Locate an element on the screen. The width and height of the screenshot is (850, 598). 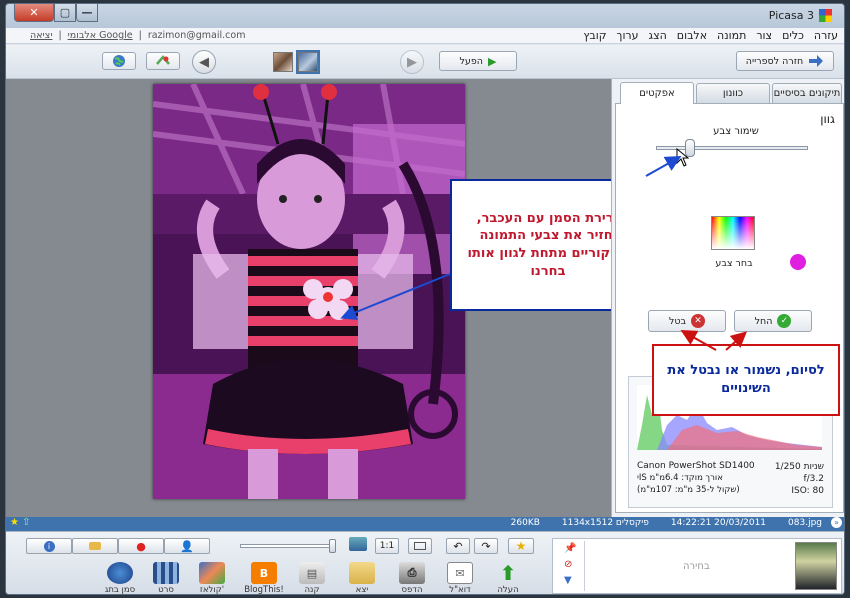
focal-length: אורך מוקד: 6.4מ"מ ISי is located at coordinates (680, 478).